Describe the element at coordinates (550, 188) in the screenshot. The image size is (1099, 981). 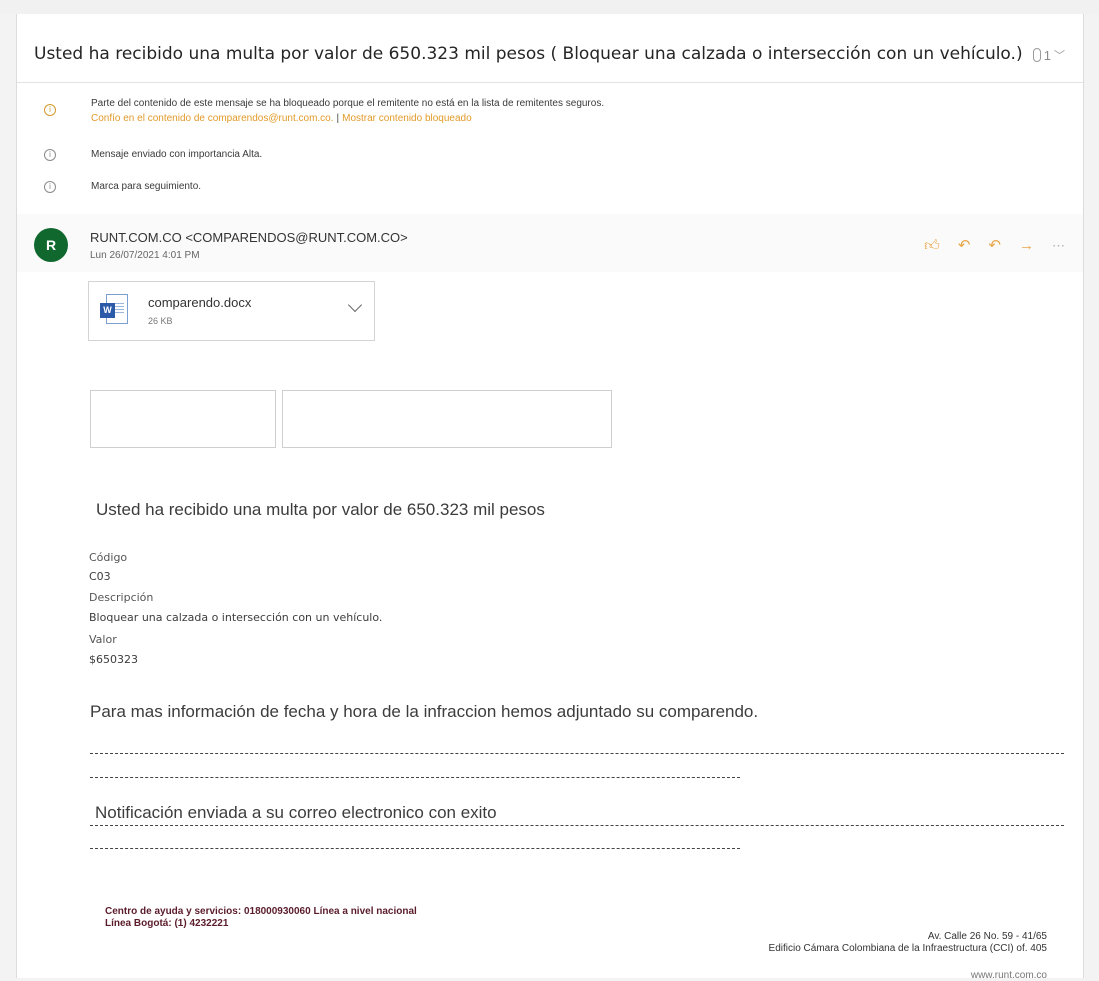
I see `followup-notice: i Marca para seguimiento.` at that location.